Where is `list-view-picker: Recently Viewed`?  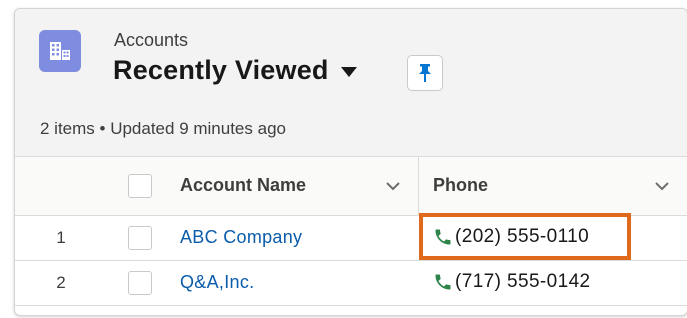
list-view-picker: Recently Viewed is located at coordinates (235, 70).